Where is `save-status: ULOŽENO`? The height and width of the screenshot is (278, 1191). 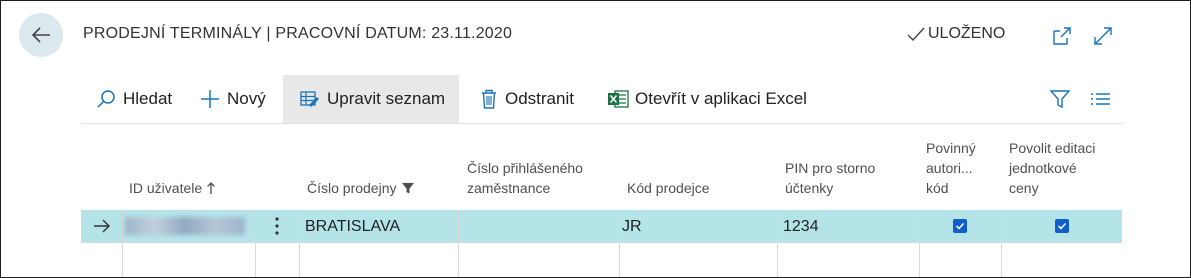 save-status: ULOŽENO is located at coordinates (955, 34).